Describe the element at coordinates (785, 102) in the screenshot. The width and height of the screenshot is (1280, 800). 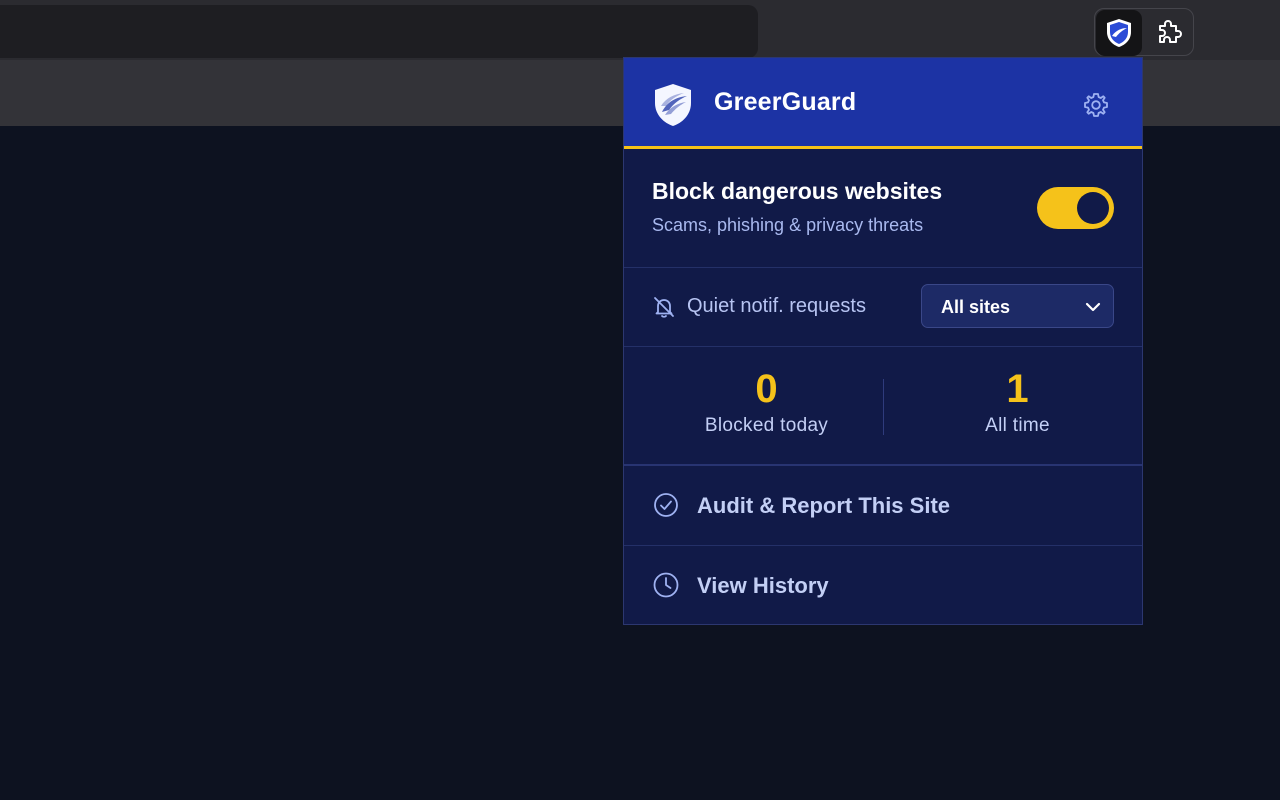
I see `brand-name: GreerGuard` at that location.